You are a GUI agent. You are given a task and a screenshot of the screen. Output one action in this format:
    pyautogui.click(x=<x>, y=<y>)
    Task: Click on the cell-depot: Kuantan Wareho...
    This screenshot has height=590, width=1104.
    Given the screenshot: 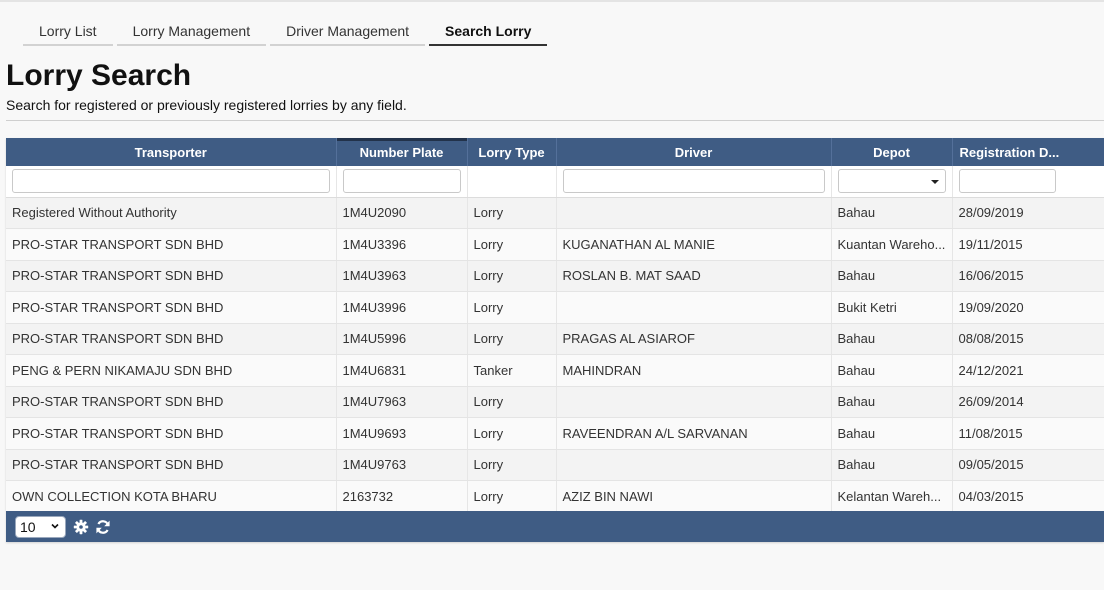 What is the action you would take?
    pyautogui.click(x=892, y=244)
    